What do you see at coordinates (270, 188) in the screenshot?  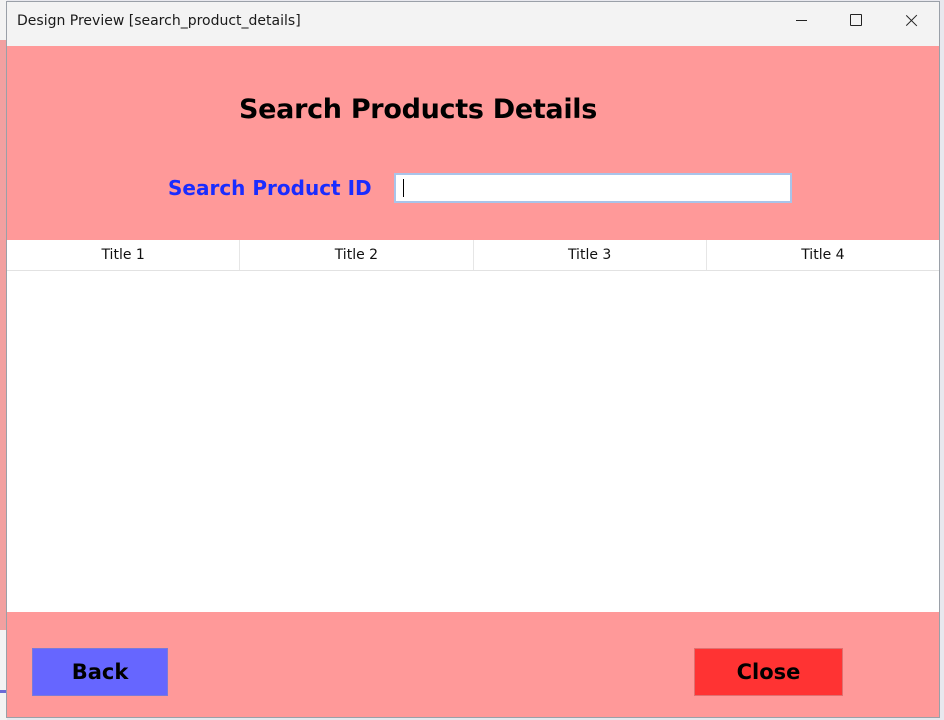 I see `search-product-id-label: Search Product ID` at bounding box center [270, 188].